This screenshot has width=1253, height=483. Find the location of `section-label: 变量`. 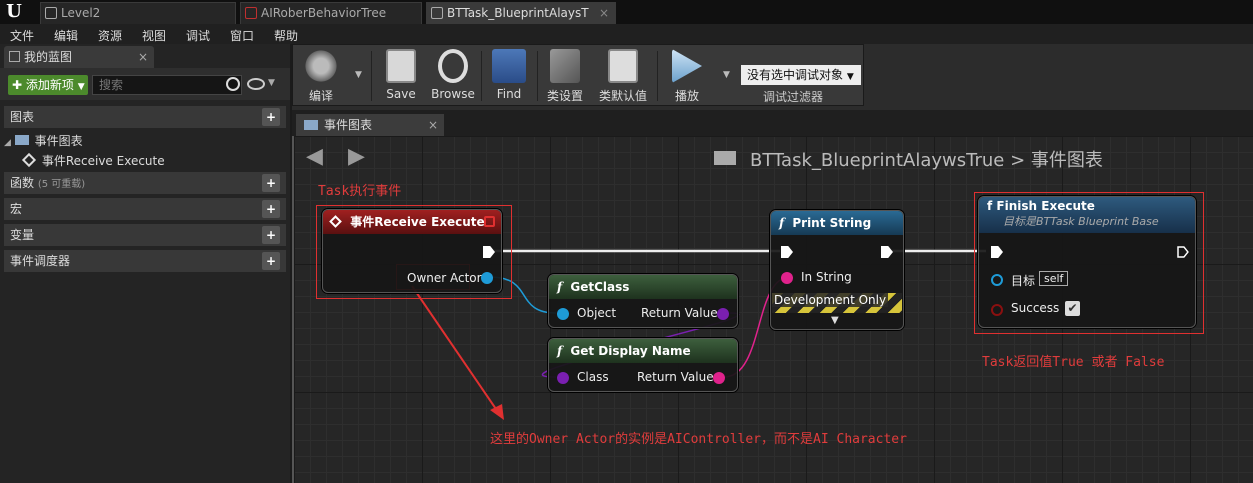

section-label: 变量 is located at coordinates (22, 235).